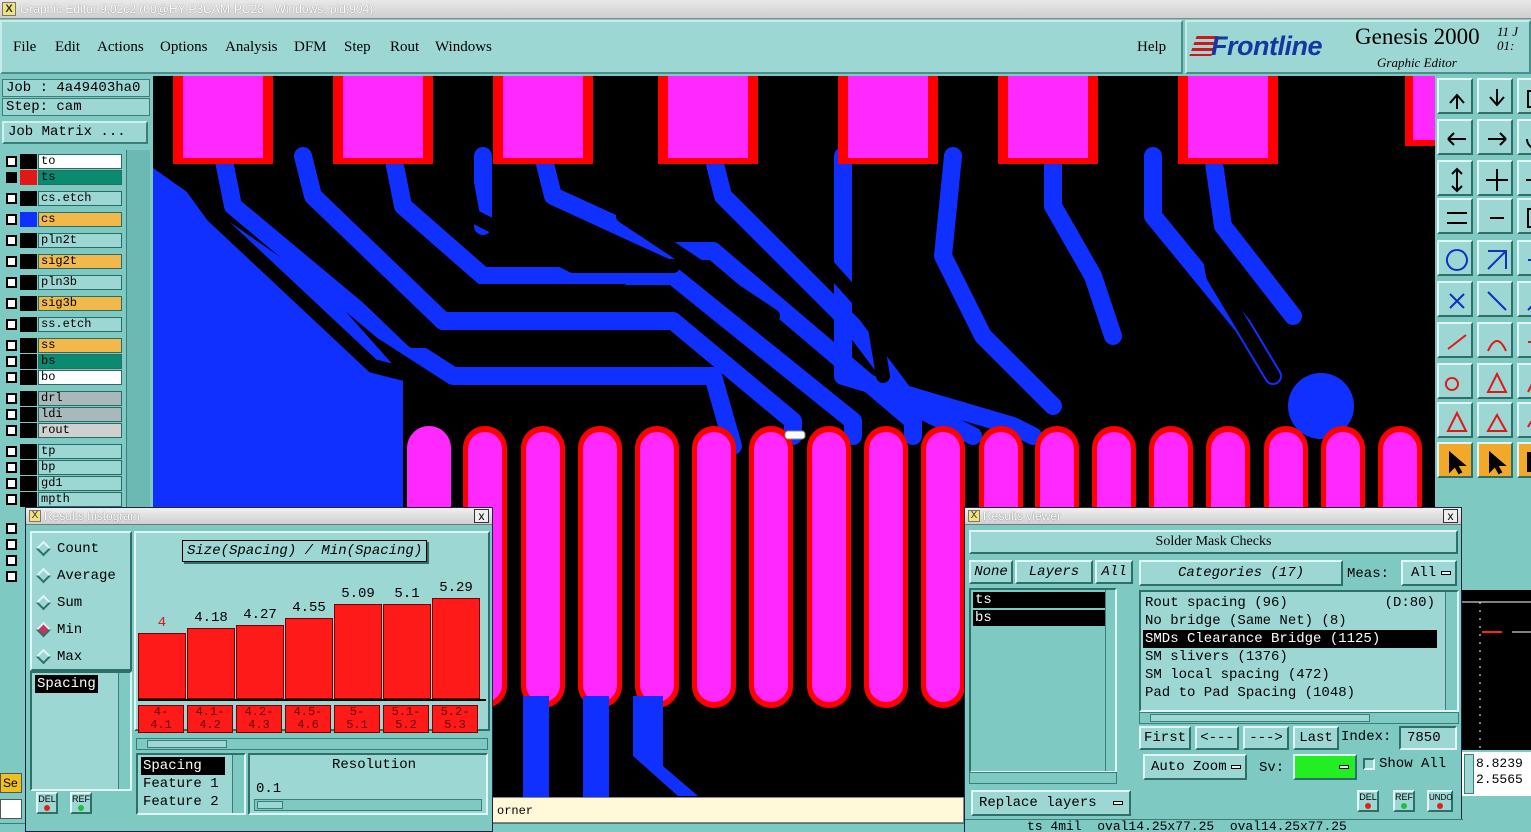 The height and width of the screenshot is (832, 1531). I want to click on layer-list-hscroll, so click(1043, 778).